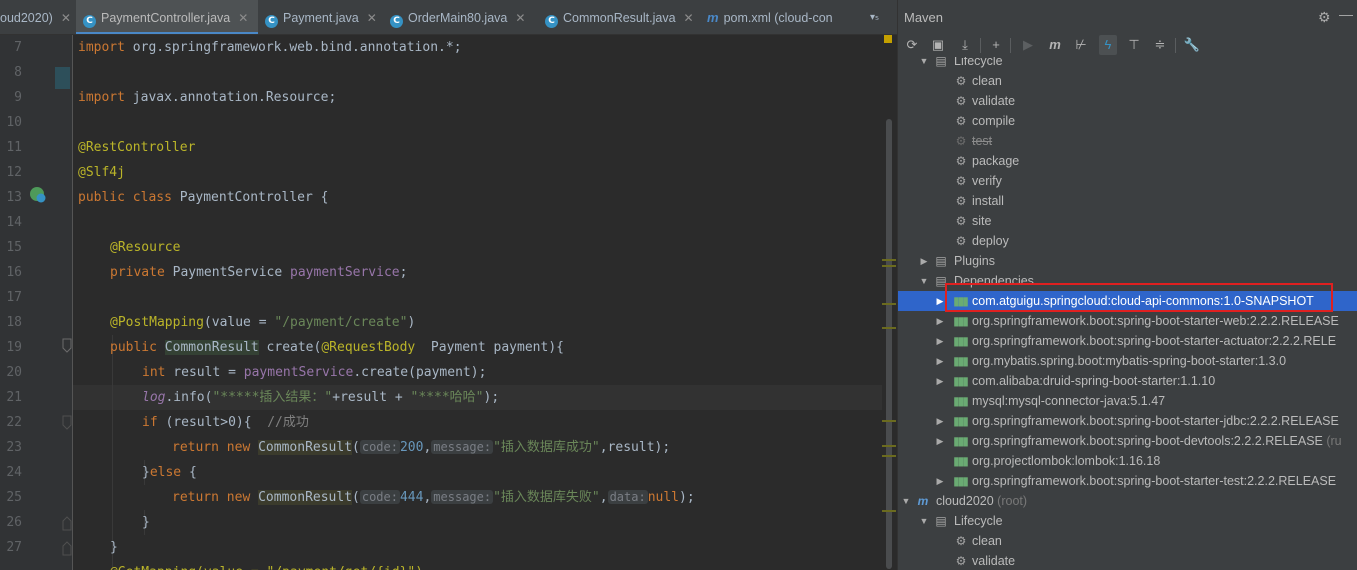 The width and height of the screenshot is (1357, 570). I want to click on run-icon: ▶, so click(1028, 45).